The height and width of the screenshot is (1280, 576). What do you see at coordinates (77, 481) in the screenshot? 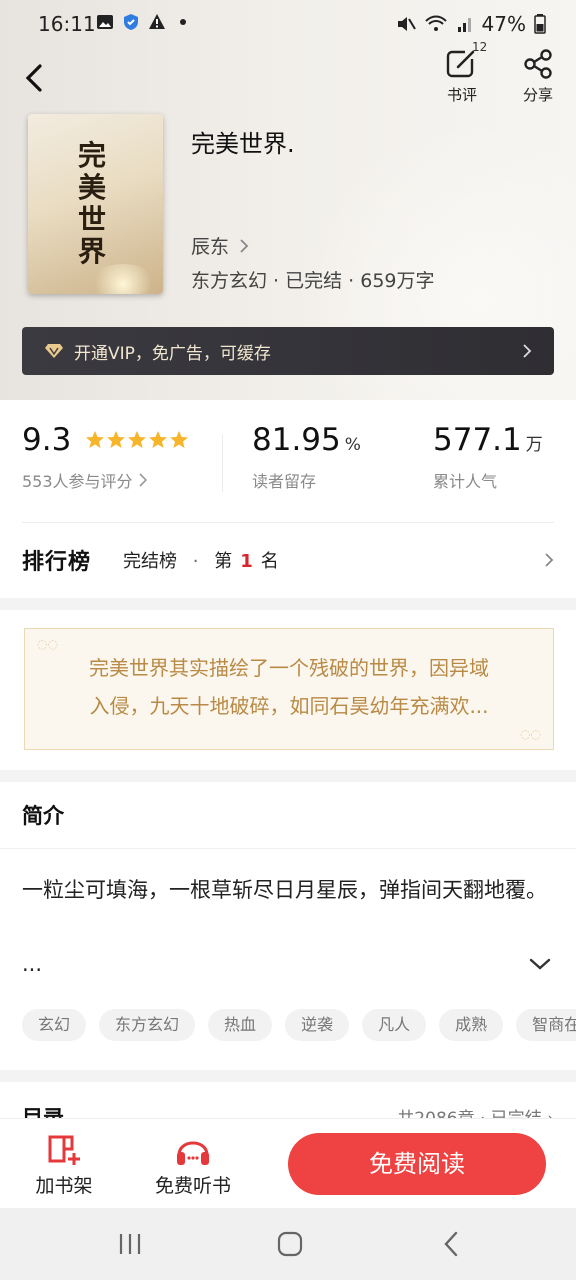
I see `rating-count-label: 553人参与评分` at bounding box center [77, 481].